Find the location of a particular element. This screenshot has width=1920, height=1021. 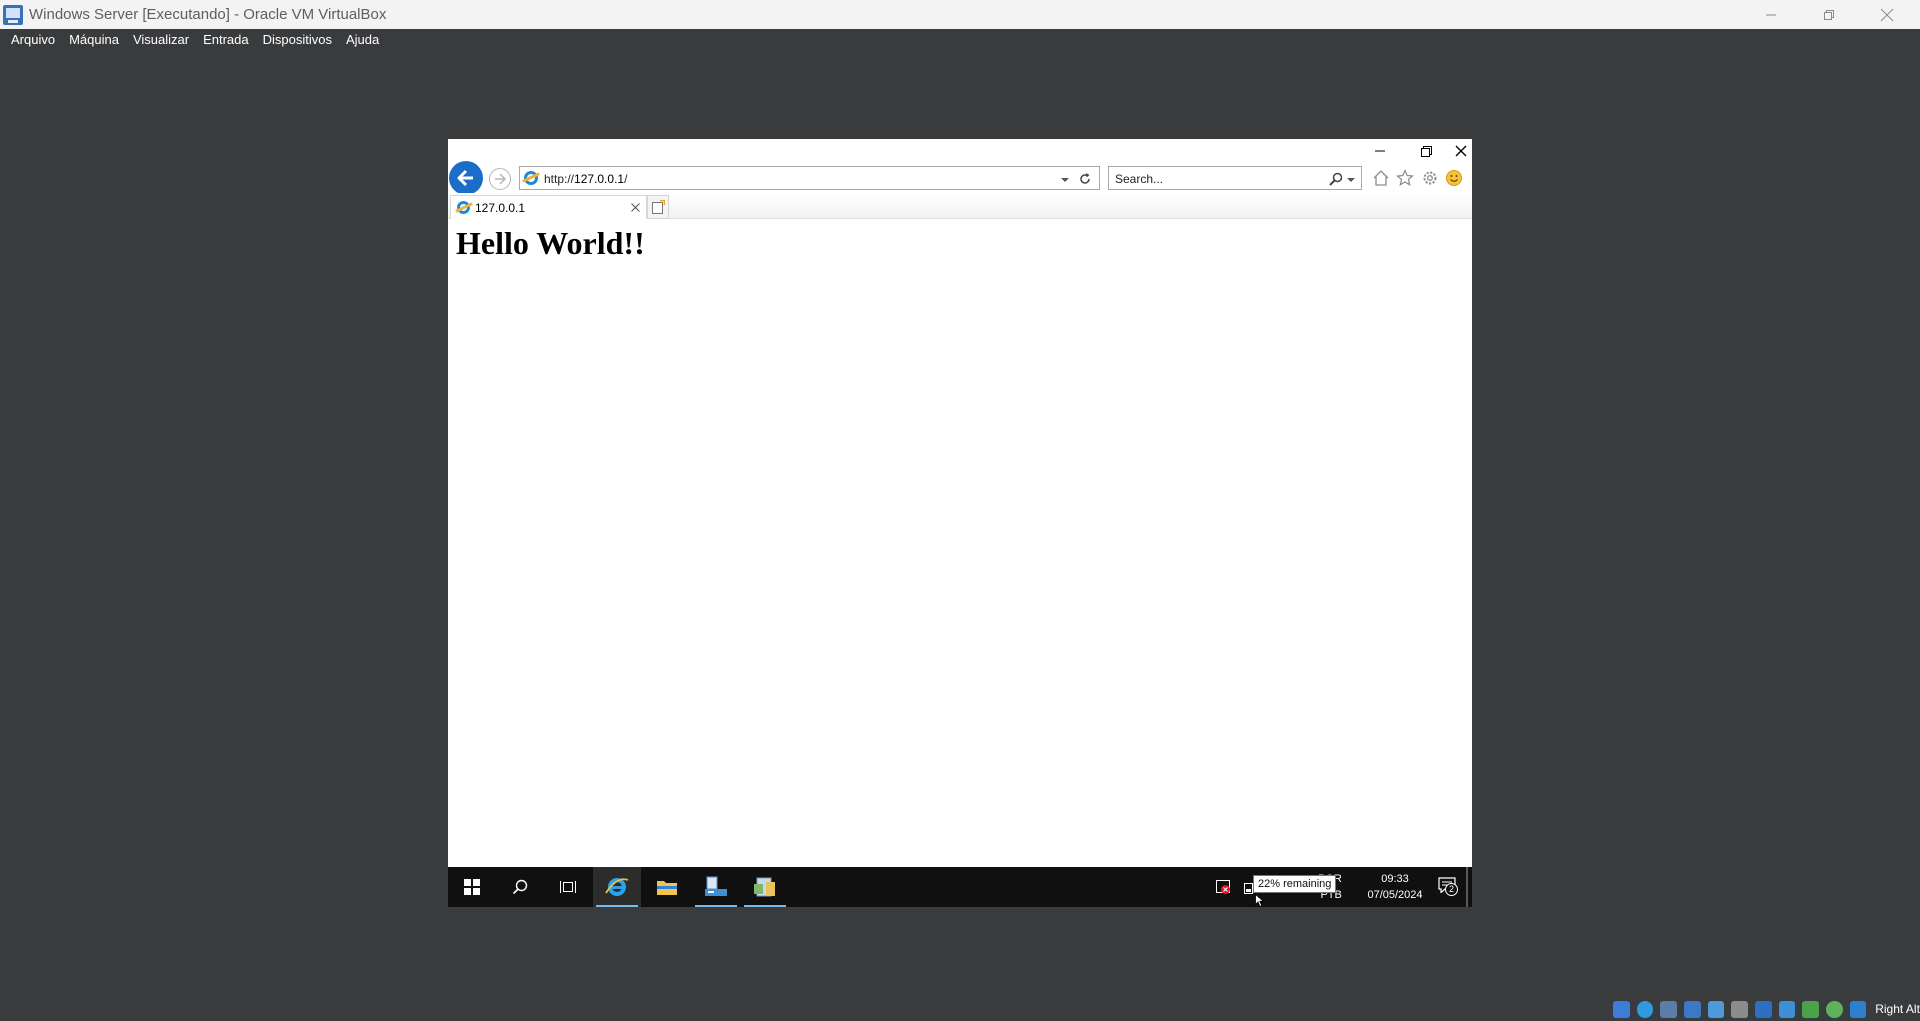

taskbar: POR PTB 22% remaining 09:33 07/05/2024 2 is located at coordinates (960, 887).